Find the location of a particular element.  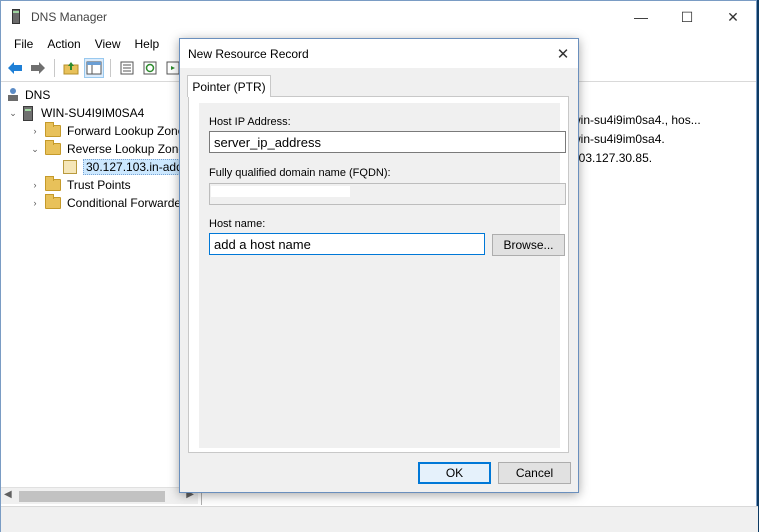

scrollbar-thumb is located at coordinates (92, 496).